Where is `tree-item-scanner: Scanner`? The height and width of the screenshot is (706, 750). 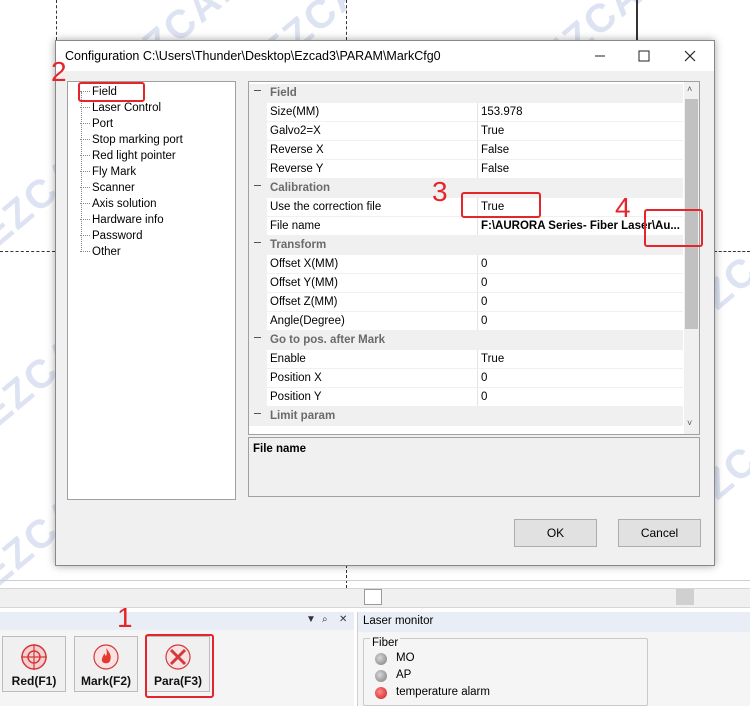
tree-item-scanner: Scanner is located at coordinates (107, 188).